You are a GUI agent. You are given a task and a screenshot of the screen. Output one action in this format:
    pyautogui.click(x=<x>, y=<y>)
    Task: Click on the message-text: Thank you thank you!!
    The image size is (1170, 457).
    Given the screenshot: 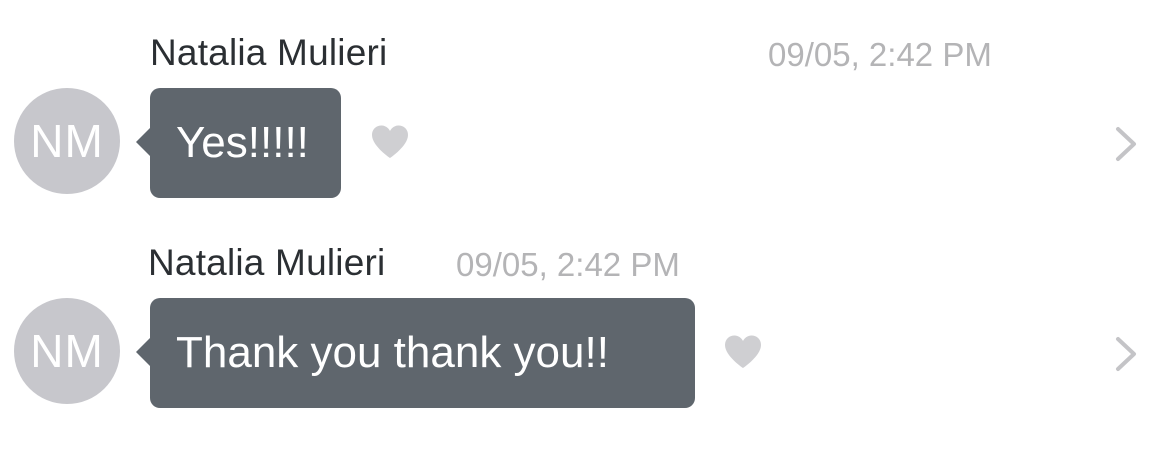 What is the action you would take?
    pyautogui.click(x=392, y=352)
    